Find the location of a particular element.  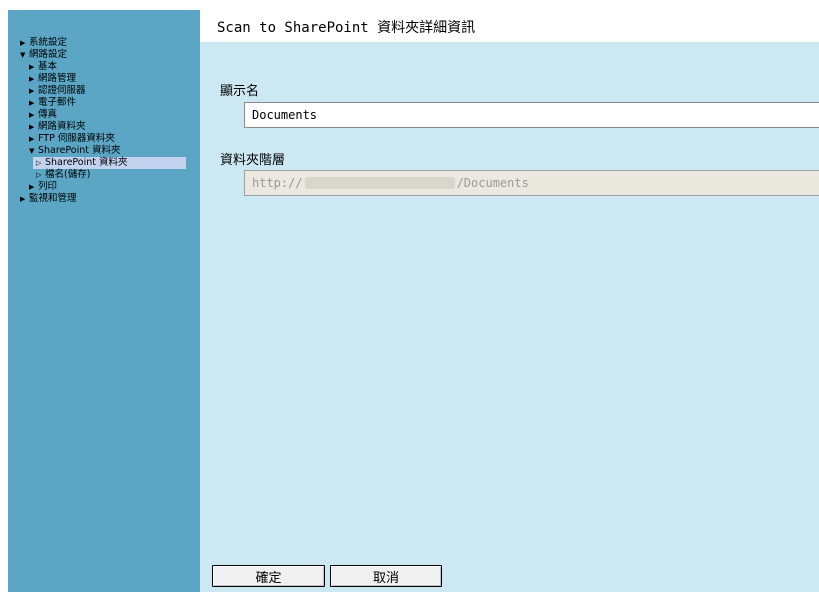

folder-path-label: 資料夾階層 is located at coordinates (253, 160).